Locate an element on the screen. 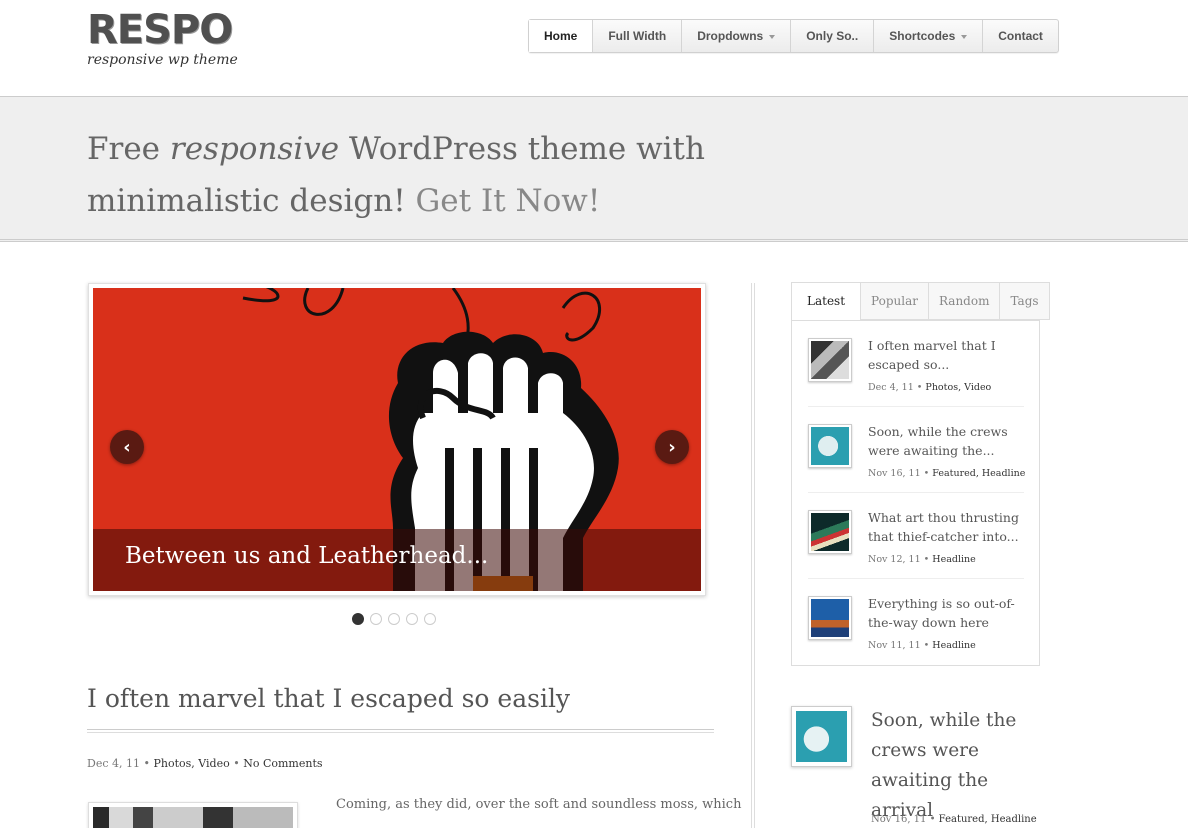  nav-label: Only So.. is located at coordinates (832, 36).